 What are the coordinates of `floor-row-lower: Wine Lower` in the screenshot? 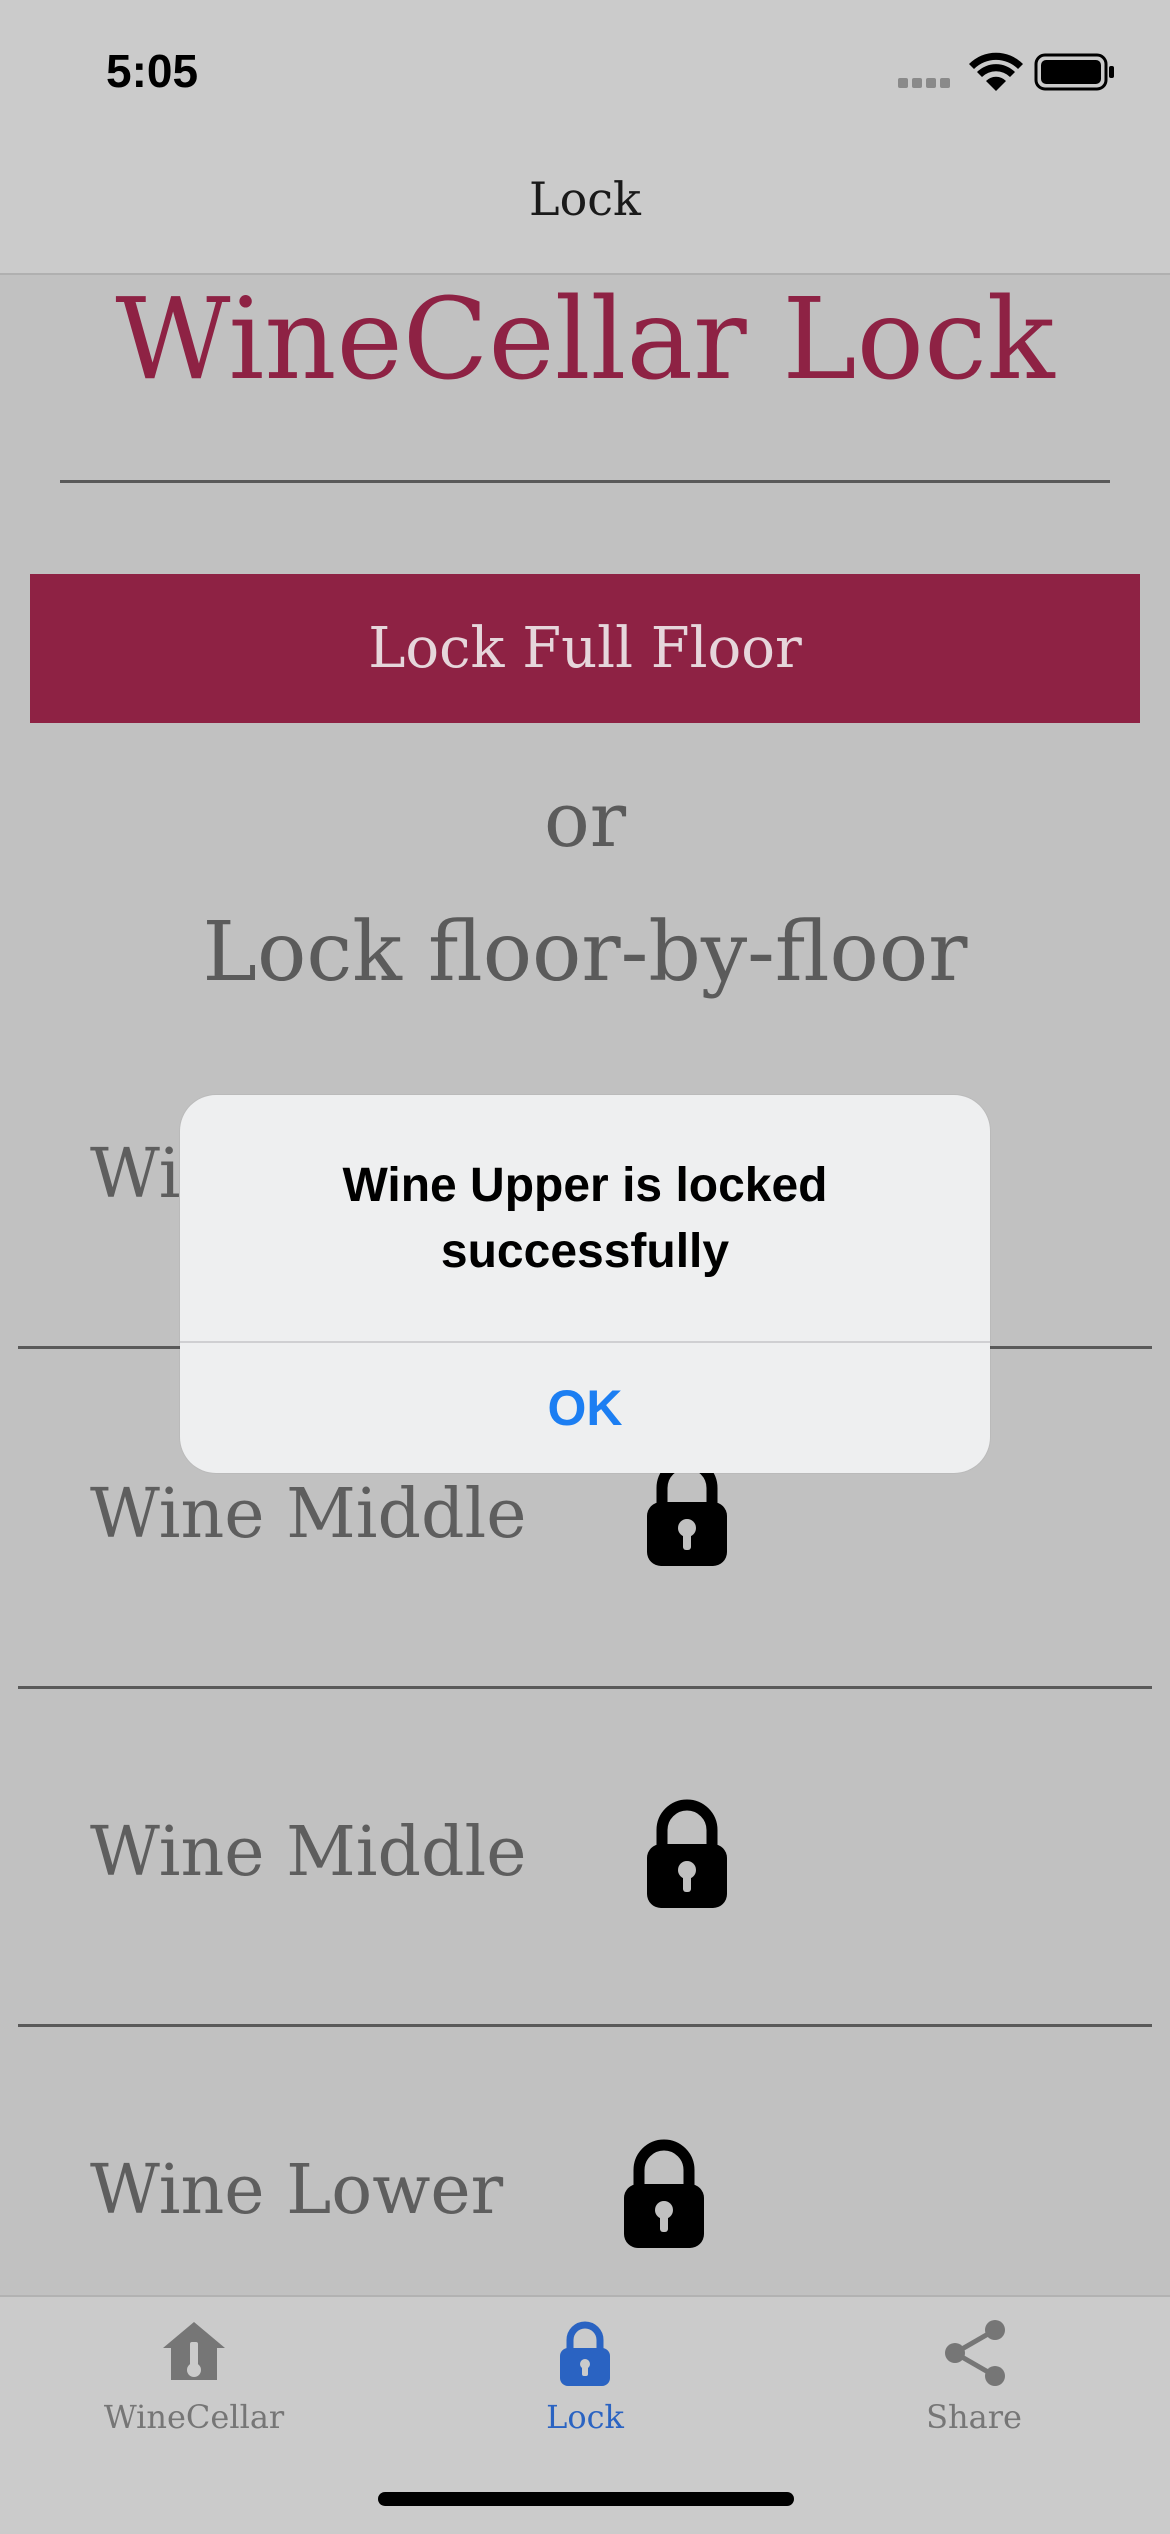 It's located at (585, 2160).